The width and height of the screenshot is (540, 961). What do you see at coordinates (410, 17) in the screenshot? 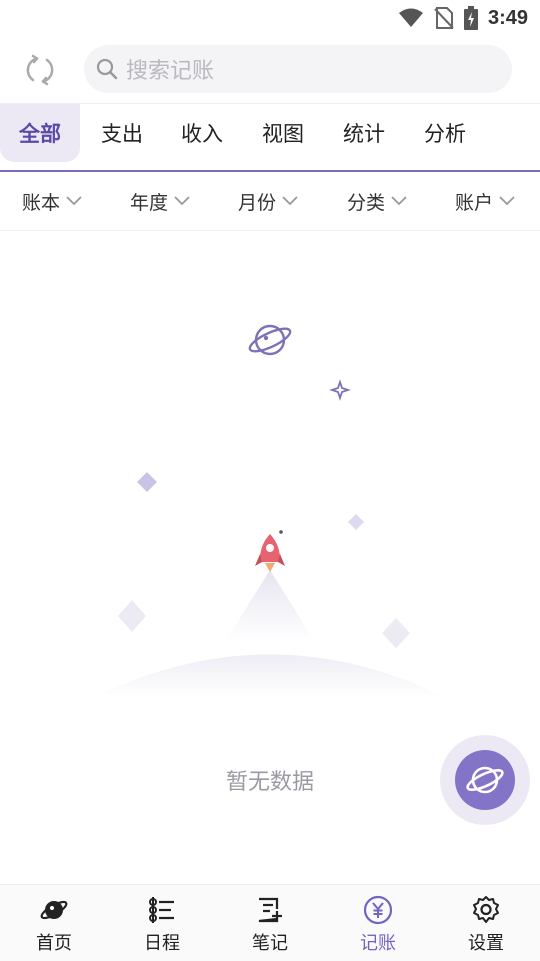
I see `wifi-icon` at bounding box center [410, 17].